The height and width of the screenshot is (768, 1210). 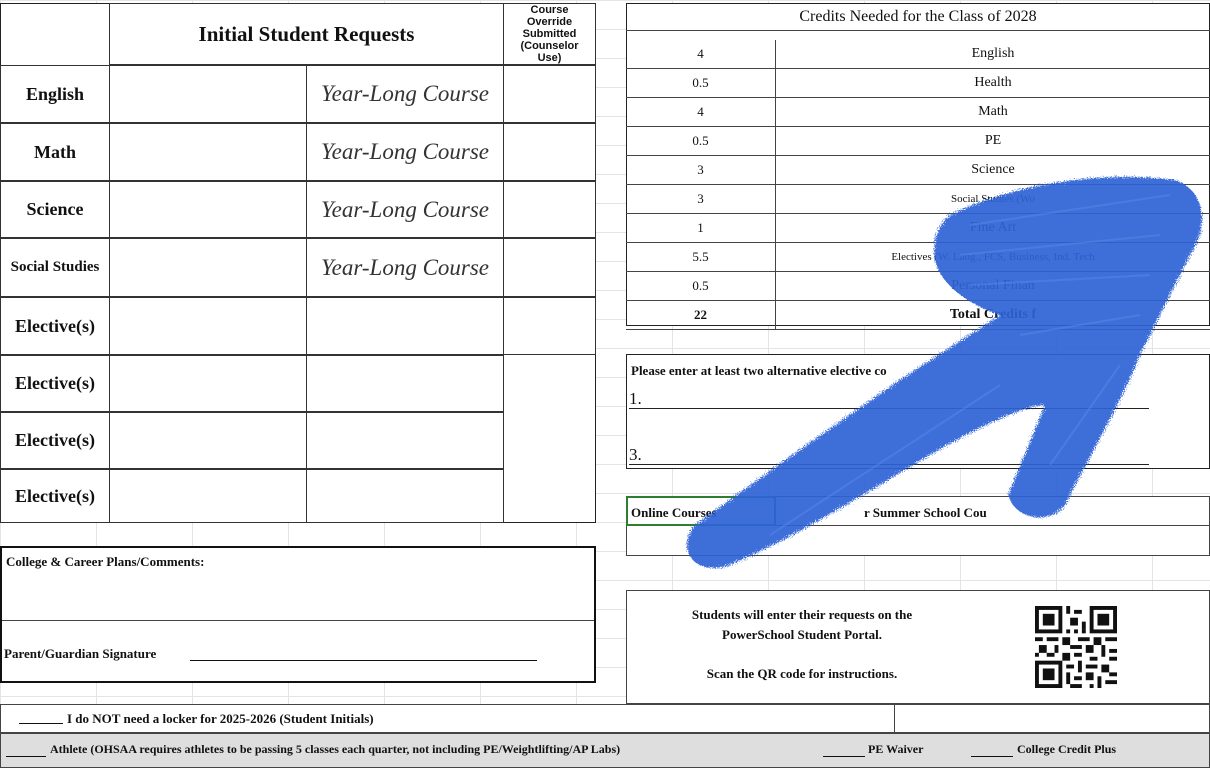 I want to click on online-courses-box: Online Courses r Summer School Cou, so click(x=918, y=526).